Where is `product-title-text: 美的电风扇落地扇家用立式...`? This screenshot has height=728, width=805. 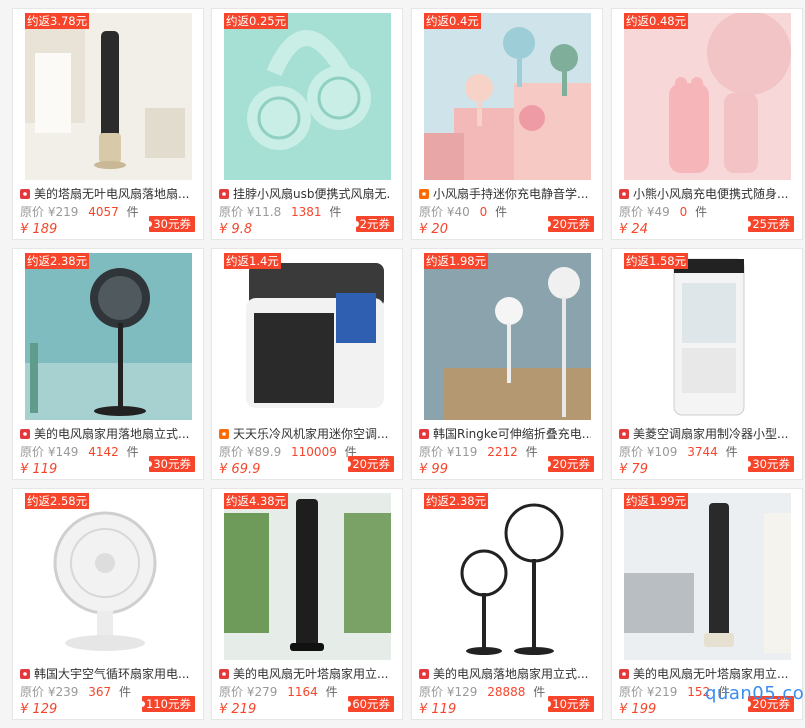
product-title-text: 美的电风扇落地扇家用立式... is located at coordinates (510, 674).